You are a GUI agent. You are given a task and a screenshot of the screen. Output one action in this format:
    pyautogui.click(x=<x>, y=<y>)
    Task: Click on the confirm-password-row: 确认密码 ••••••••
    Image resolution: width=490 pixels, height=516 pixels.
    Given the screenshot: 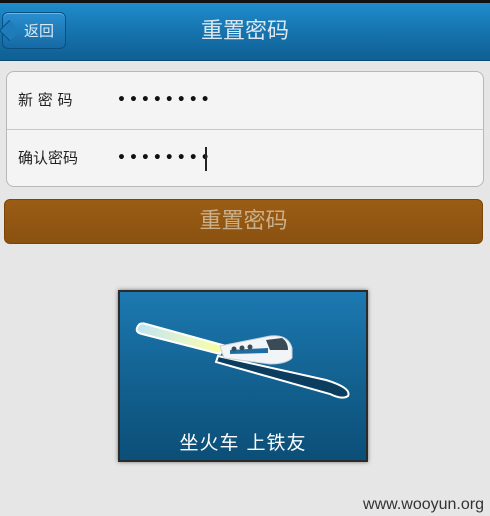 What is the action you would take?
    pyautogui.click(x=245, y=158)
    